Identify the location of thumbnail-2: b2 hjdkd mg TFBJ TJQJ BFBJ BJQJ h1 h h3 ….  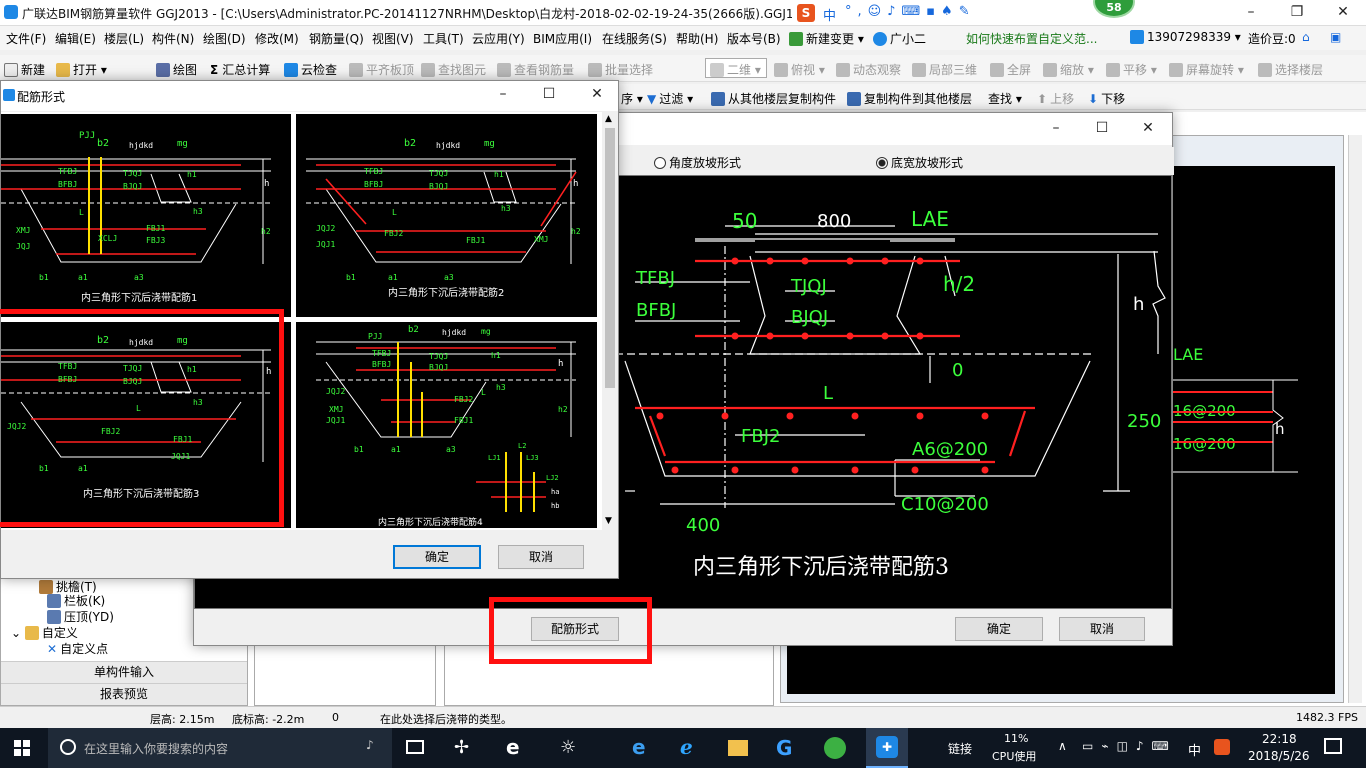
(446, 215).